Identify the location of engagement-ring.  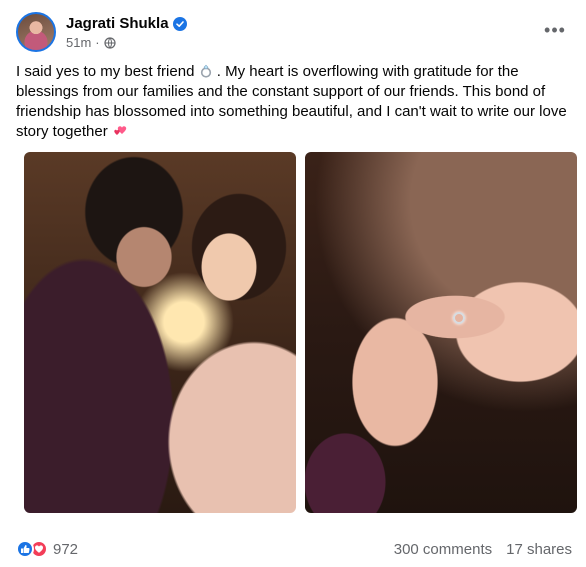
(459, 318).